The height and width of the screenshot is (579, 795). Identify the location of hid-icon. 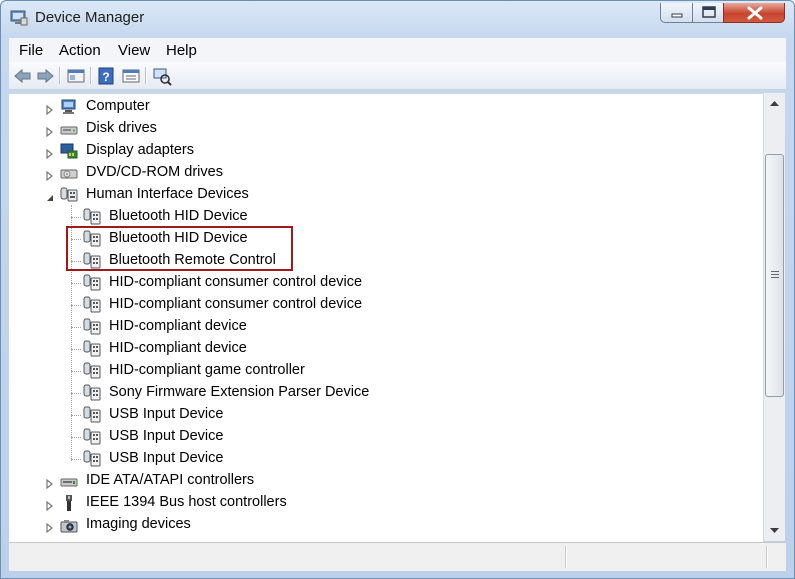
(69, 195).